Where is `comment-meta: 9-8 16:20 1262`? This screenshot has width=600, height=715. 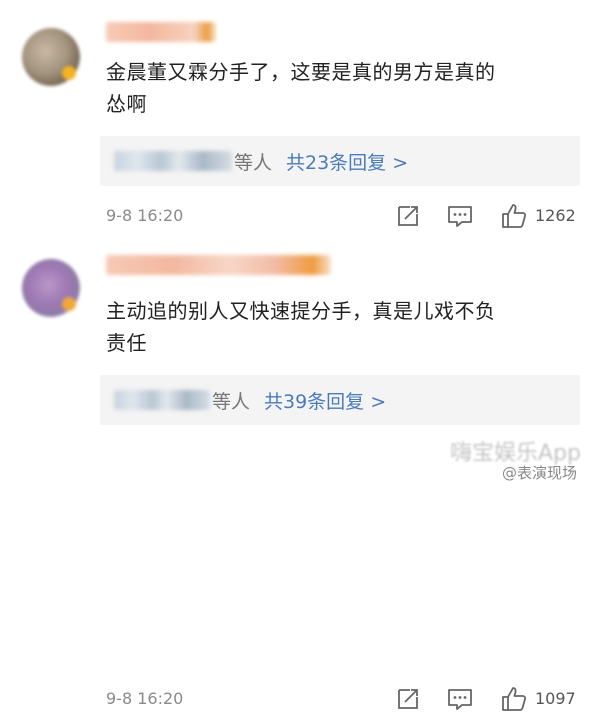 comment-meta: 9-8 16:20 1262 is located at coordinates (300, 217).